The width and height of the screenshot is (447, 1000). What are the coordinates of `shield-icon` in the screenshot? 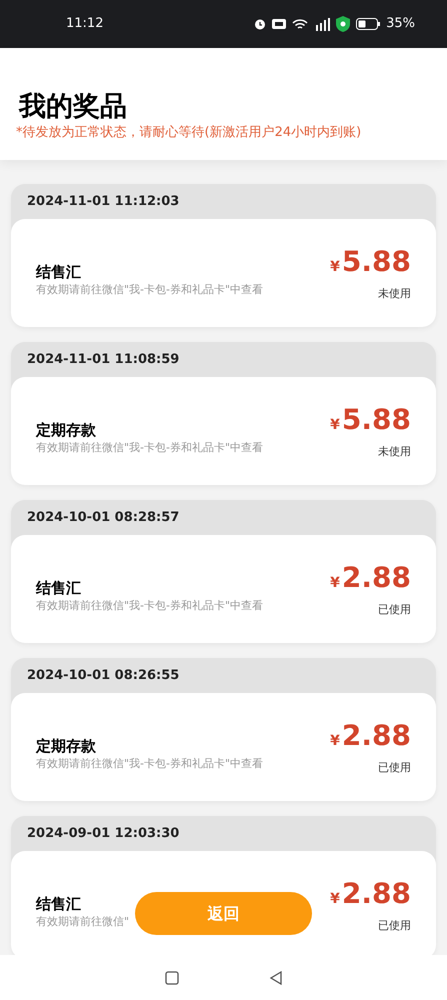 It's located at (343, 24).